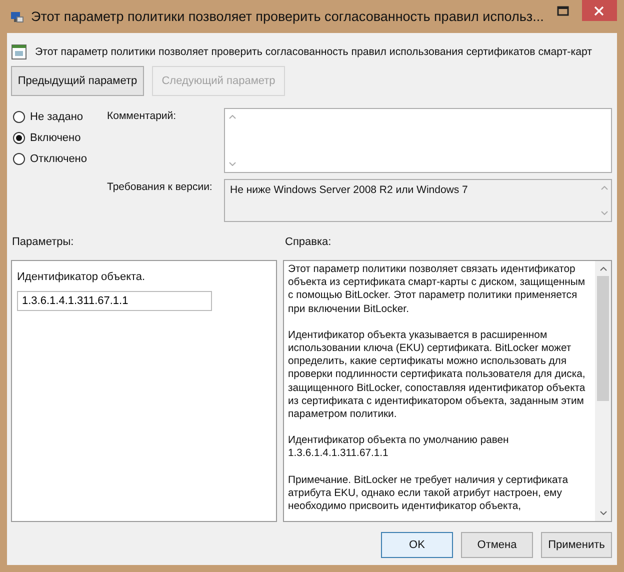 The image size is (624, 572). Describe the element at coordinates (437, 289) in the screenshot. I see `help-paragraph: Этот параметр политики позволяет связать идентификатор объекта из сертификата смарт-карты с диском, защищенным с помощью BitLocker. Этот параметр политики применяется при включении BitLocker.` at that location.